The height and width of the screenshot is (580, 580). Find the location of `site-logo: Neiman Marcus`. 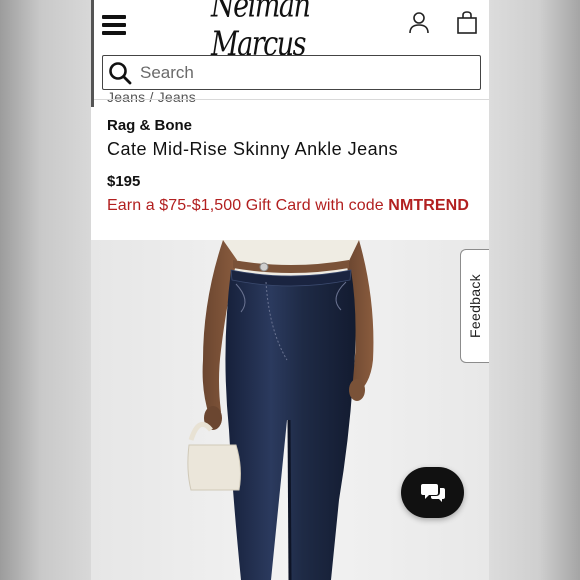

site-logo: Neiman Marcus is located at coordinates (286, 32).